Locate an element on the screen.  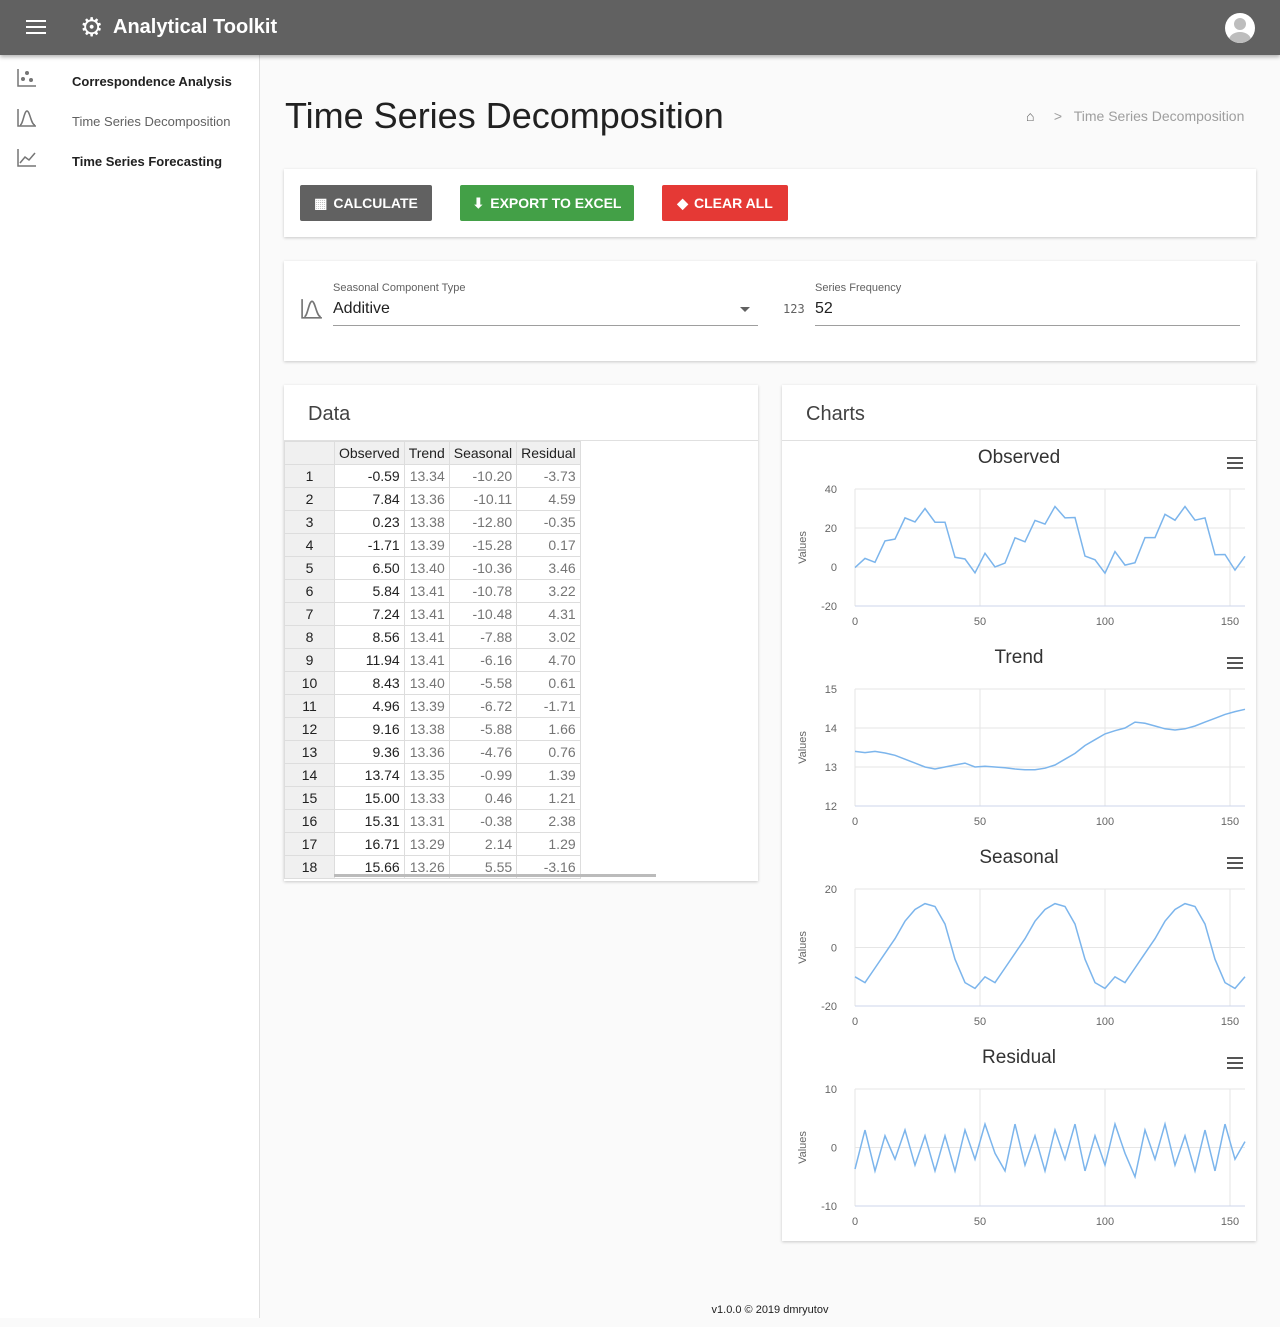
table-cell: -1.71 is located at coordinates (548, 706).